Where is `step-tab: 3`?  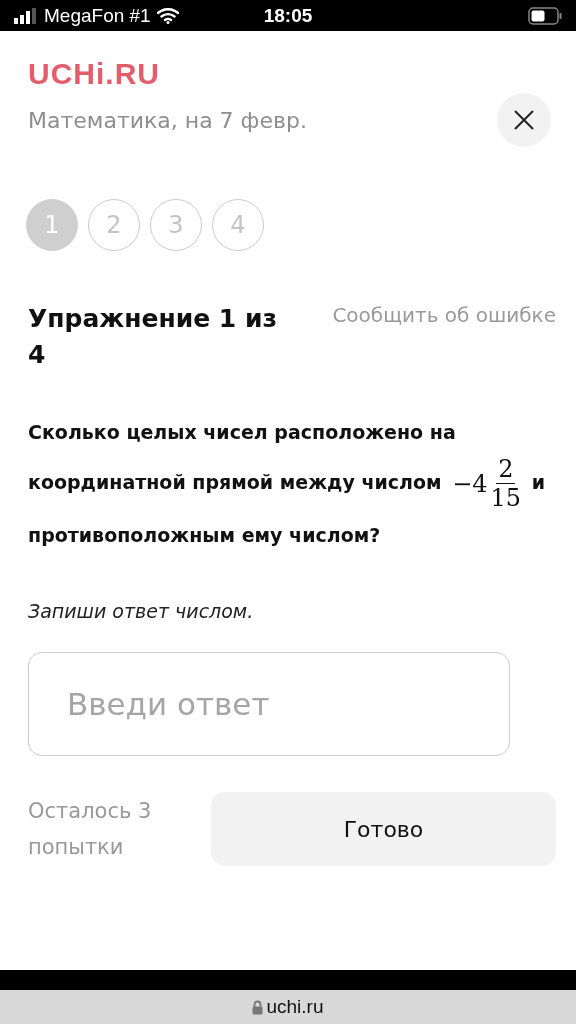
step-tab: 3 is located at coordinates (176, 225).